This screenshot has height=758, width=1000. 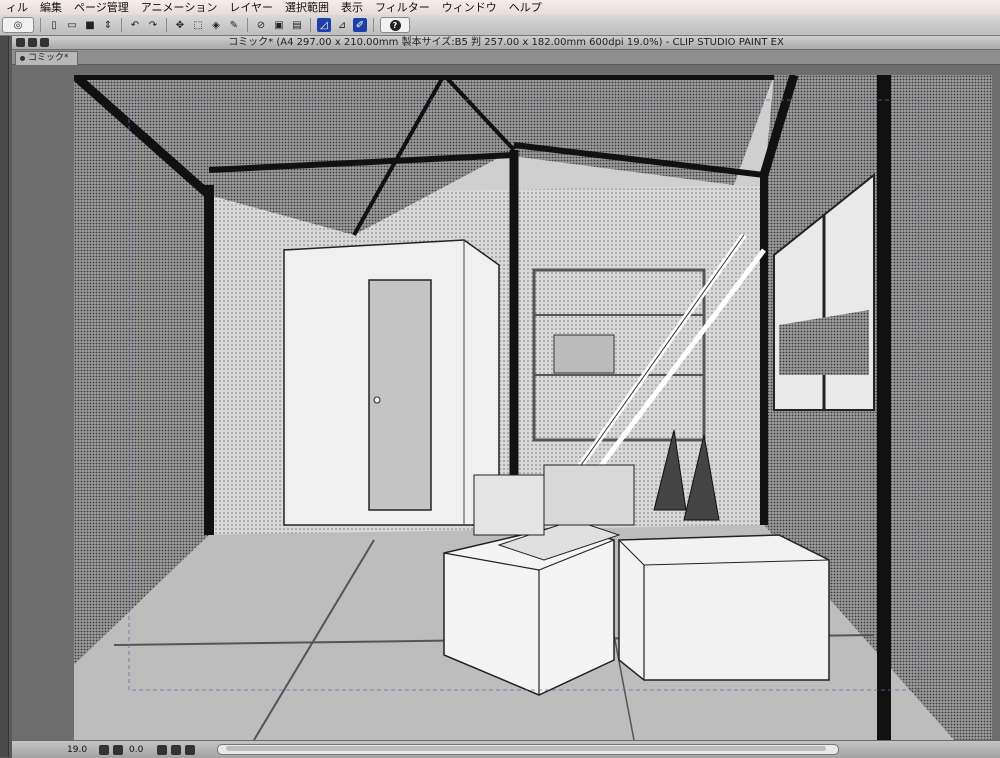 What do you see at coordinates (118, 749) in the screenshot?
I see `fit-page-icon` at bounding box center [118, 749].